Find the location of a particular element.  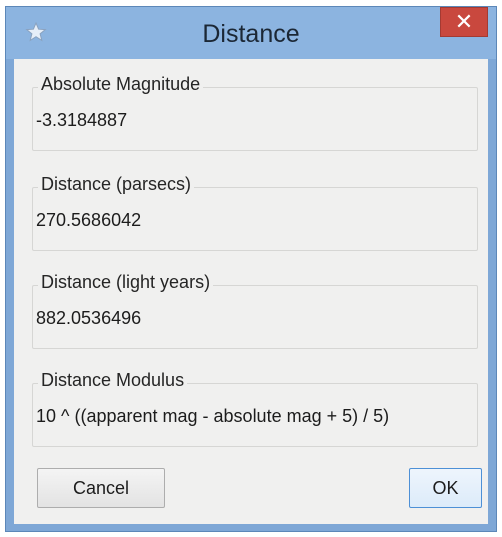

distance-light-years-value: 882.0536496 is located at coordinates (89, 318).